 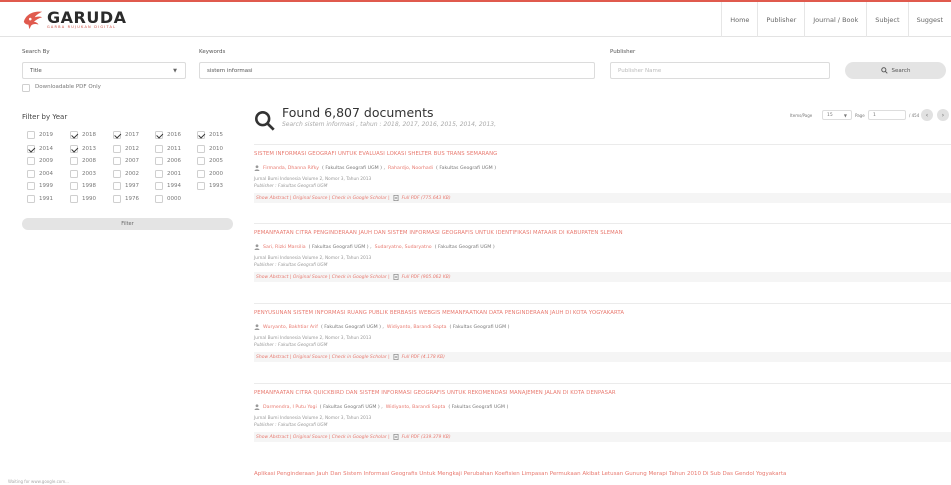 I want to click on garuda-bird-icon, so click(x=33, y=20).